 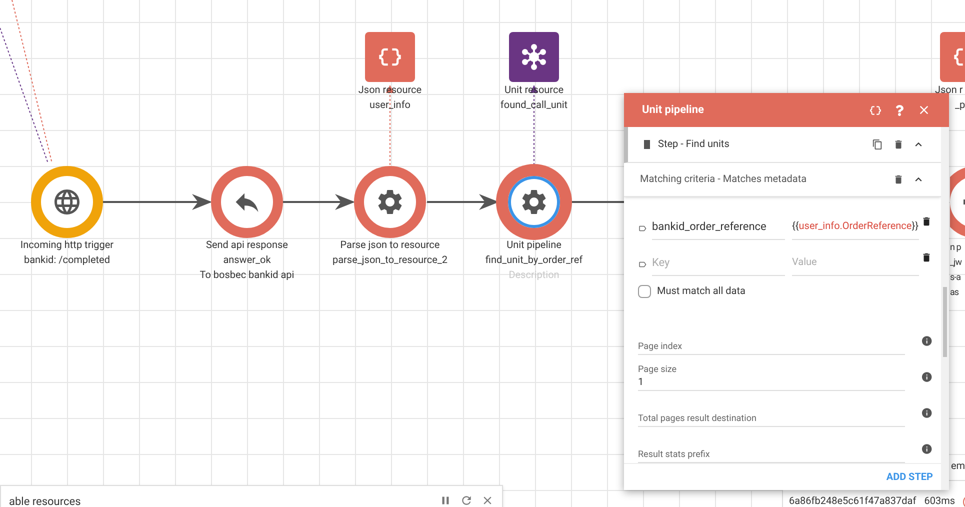 I want to click on curly-braces-icon, so click(x=875, y=110).